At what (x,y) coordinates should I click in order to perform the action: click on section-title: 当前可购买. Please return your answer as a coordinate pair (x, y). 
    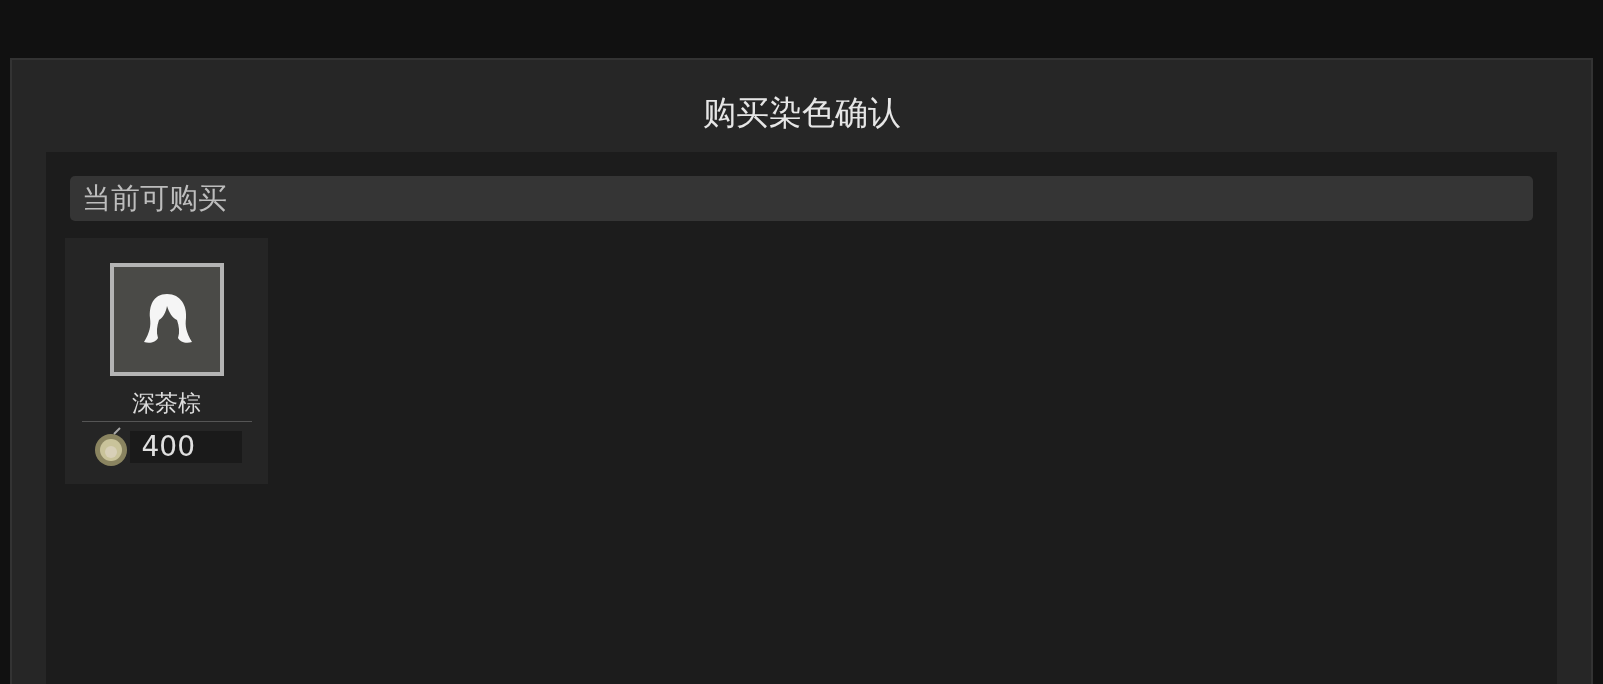
    Looking at the image, I should click on (154, 198).